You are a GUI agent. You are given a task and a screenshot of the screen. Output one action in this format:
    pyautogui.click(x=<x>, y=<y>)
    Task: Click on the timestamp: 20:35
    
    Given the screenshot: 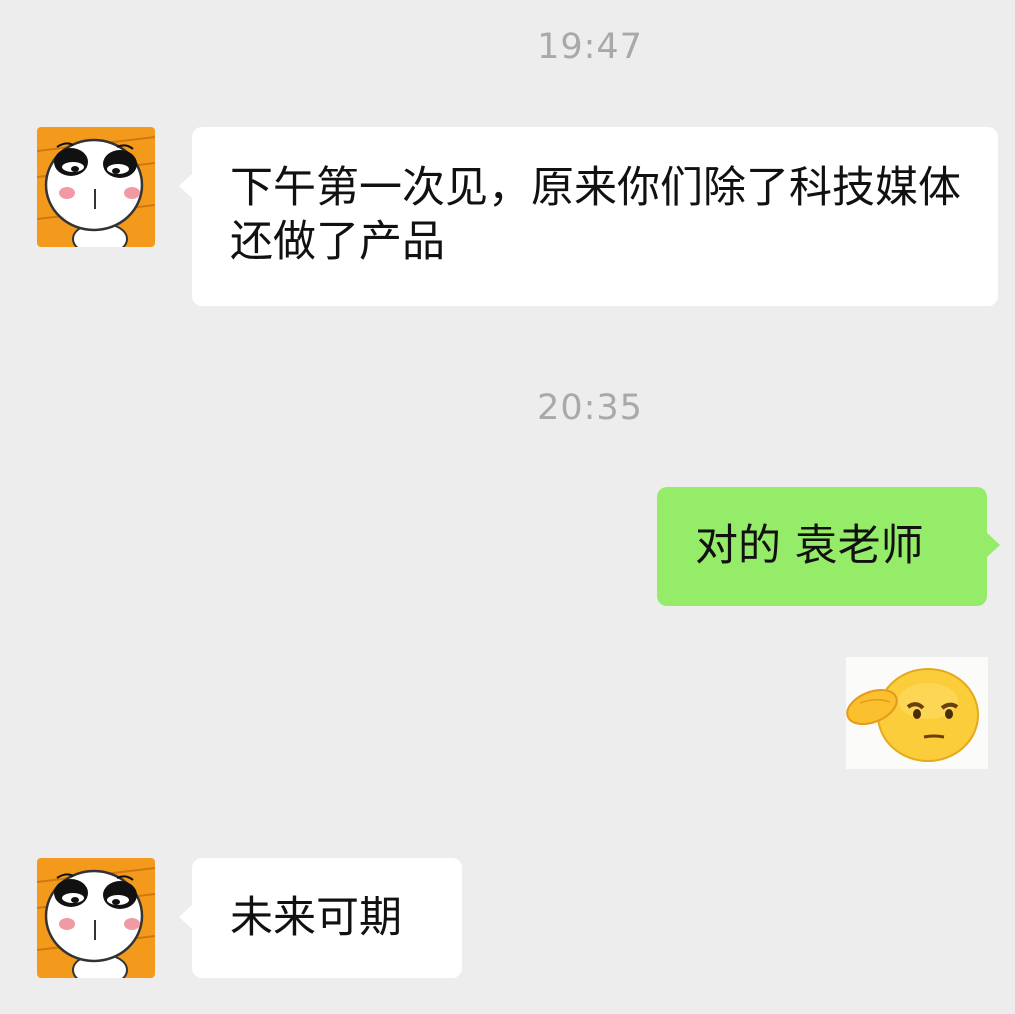 What is the action you would take?
    pyautogui.click(x=590, y=408)
    